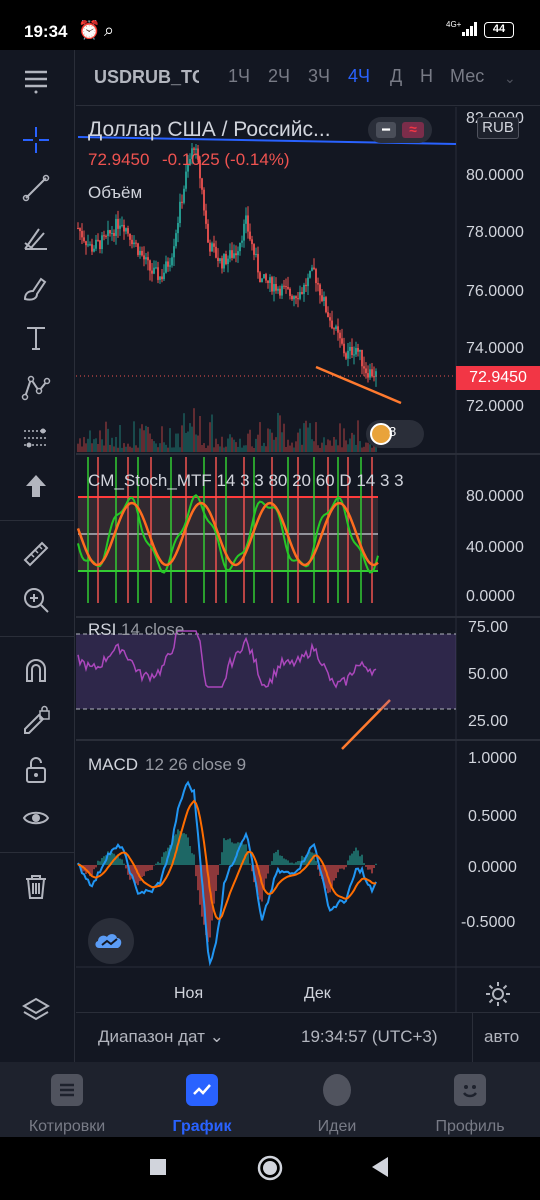 This screenshot has height=1200, width=540. Describe the element at coordinates (279, 76) in the screenshot. I see `timeframe-2h: 2Ч` at that location.